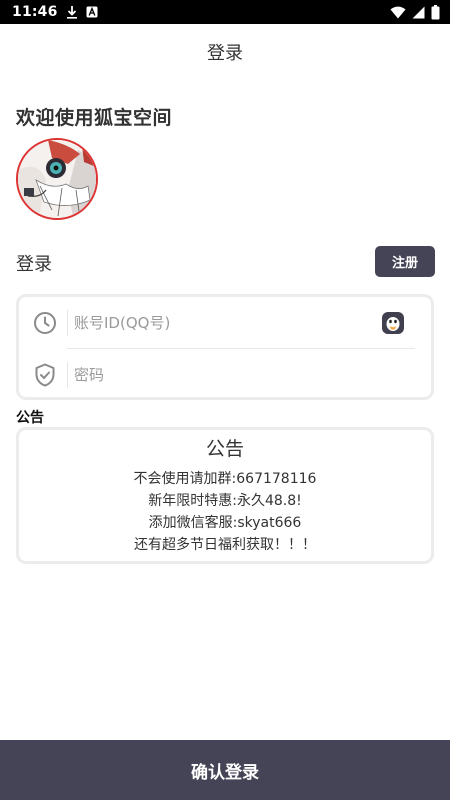 The width and height of the screenshot is (450, 800). Describe the element at coordinates (225, 12) in the screenshot. I see `status-bar: 11:46` at that location.